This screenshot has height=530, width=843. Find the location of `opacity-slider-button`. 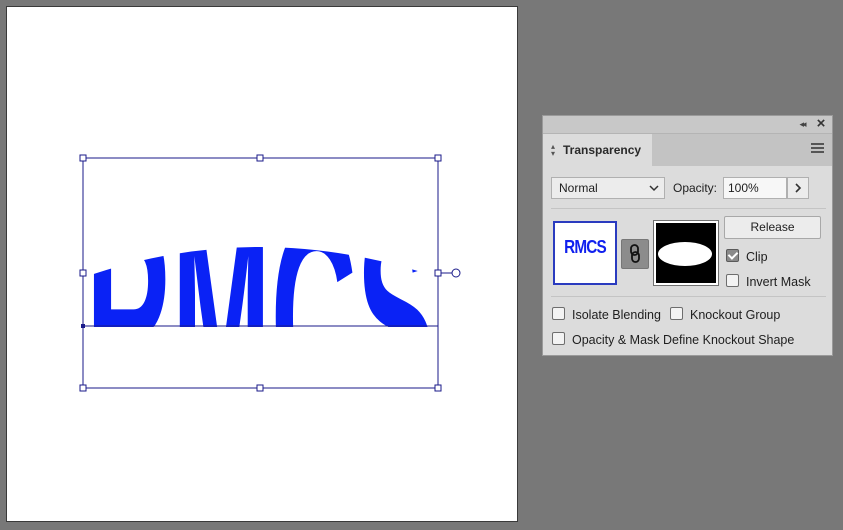

opacity-slider-button is located at coordinates (798, 188).